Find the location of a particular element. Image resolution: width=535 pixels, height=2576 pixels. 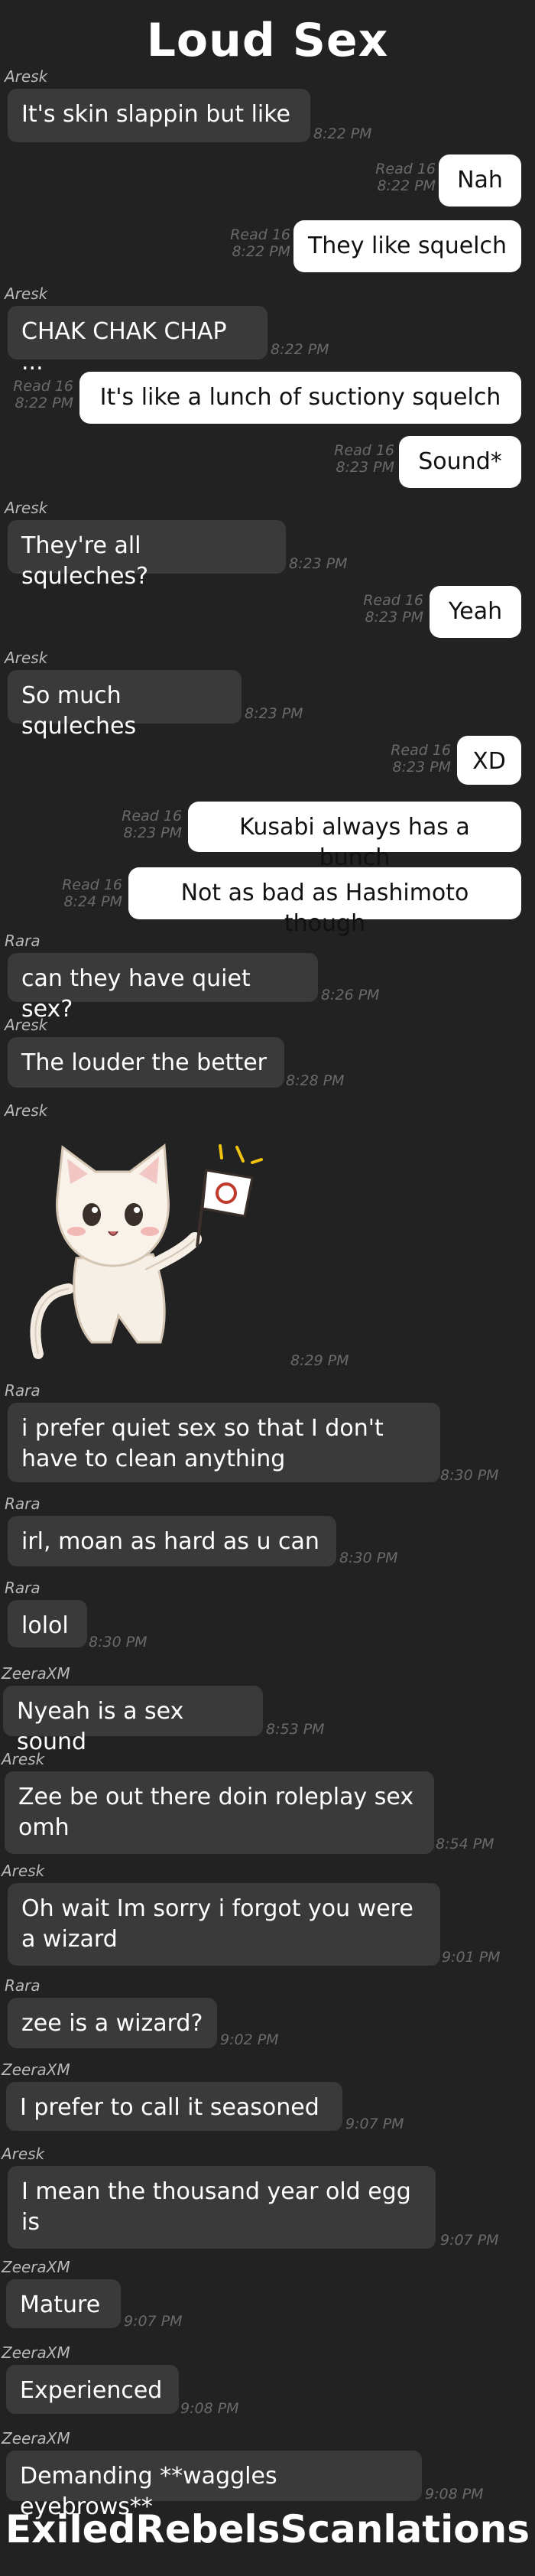

message-time: 8:53 PM is located at coordinates (295, 1729).